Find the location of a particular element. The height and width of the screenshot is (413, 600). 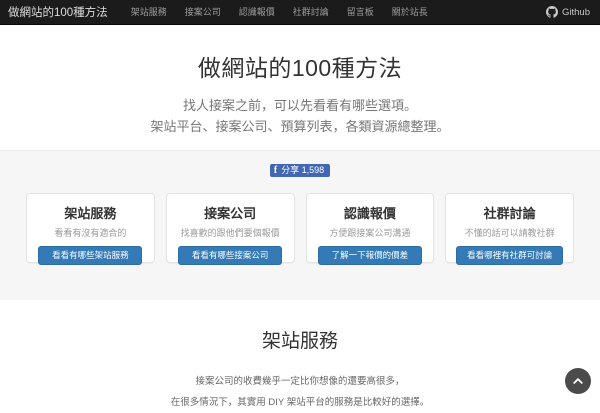

card-community-button: 看看哪裡有社群可討論 is located at coordinates (510, 255).